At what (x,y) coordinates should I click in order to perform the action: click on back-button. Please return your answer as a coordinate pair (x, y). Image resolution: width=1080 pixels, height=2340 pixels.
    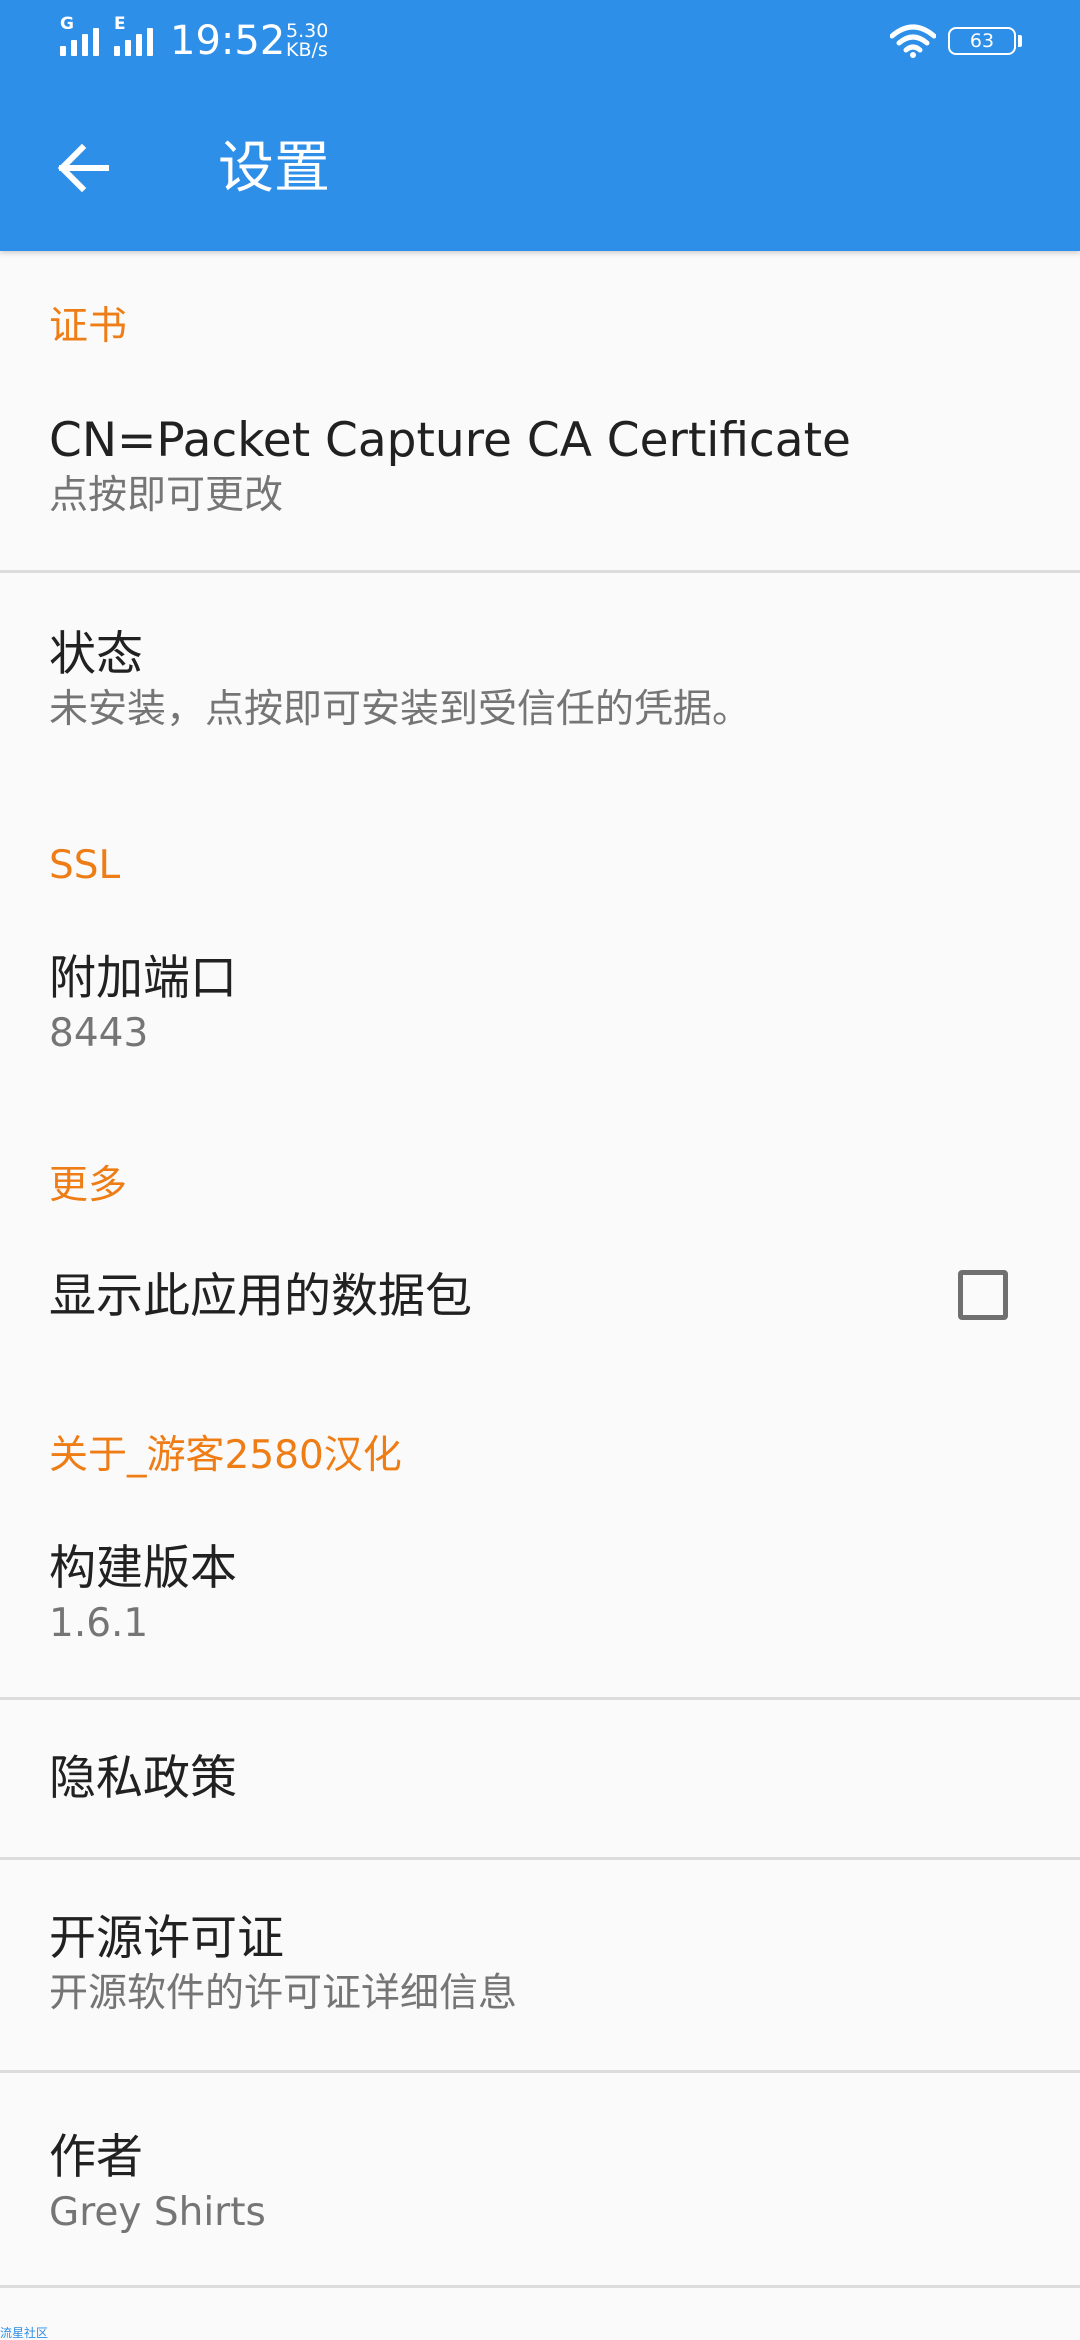
    Looking at the image, I should click on (84, 168).